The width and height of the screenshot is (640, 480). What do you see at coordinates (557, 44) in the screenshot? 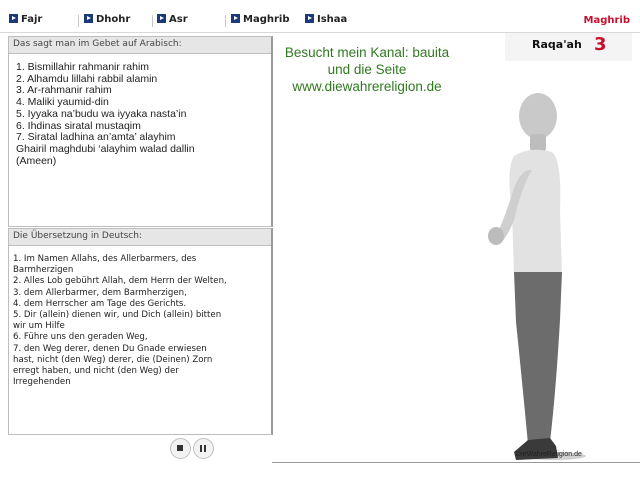
I see `raqaah-label: Raqa'ah` at bounding box center [557, 44].